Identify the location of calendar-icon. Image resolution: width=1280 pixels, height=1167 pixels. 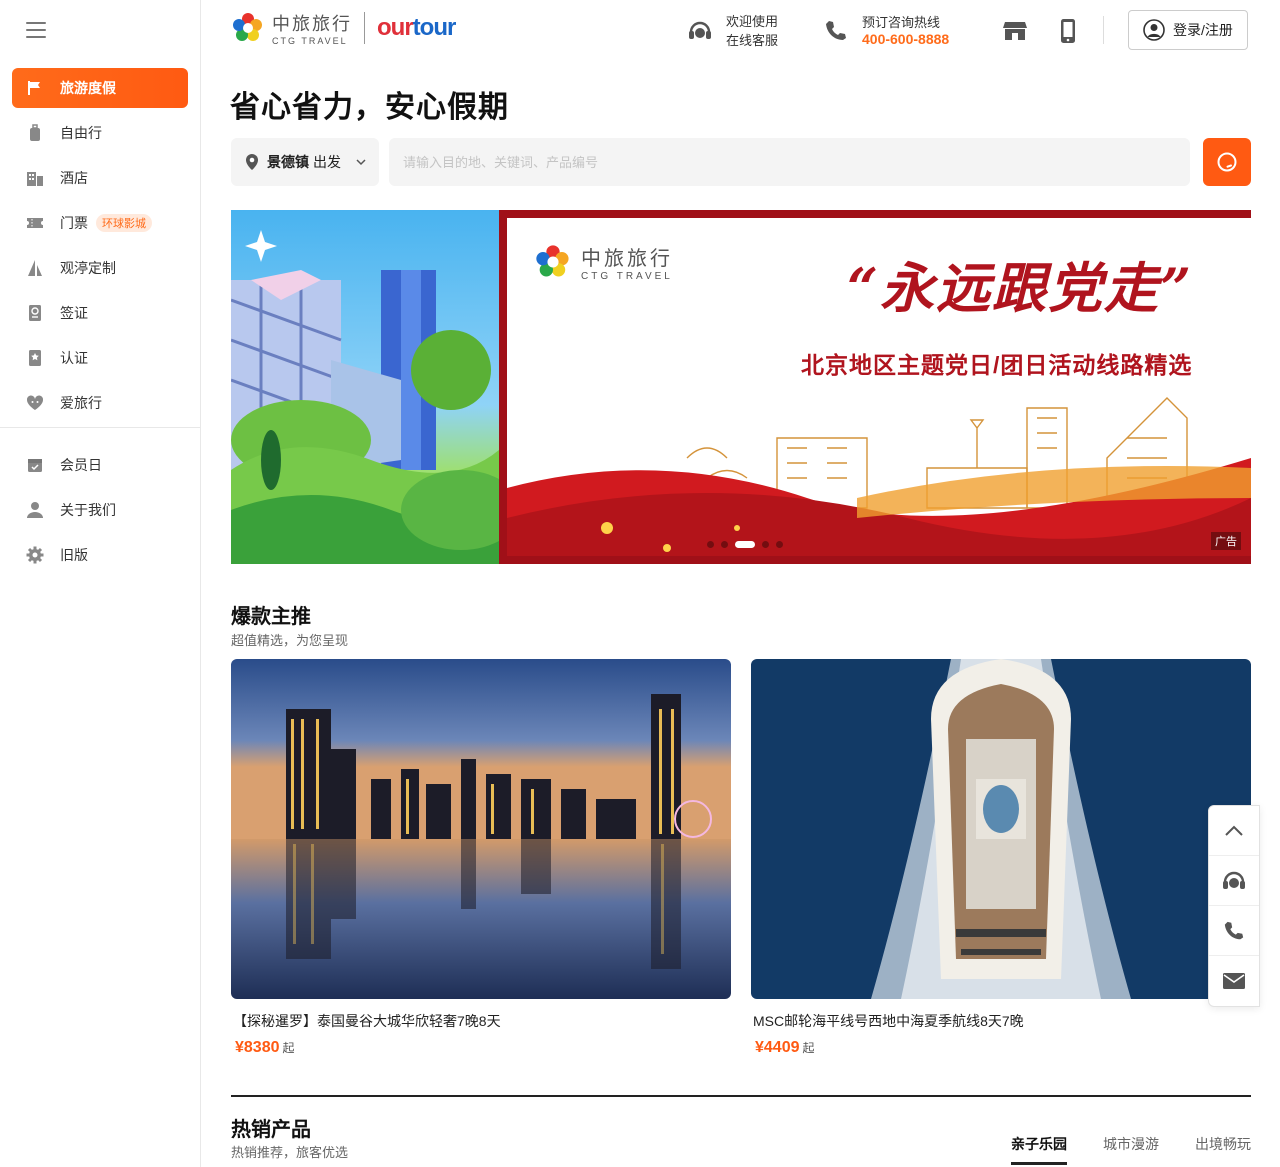
(35, 465).